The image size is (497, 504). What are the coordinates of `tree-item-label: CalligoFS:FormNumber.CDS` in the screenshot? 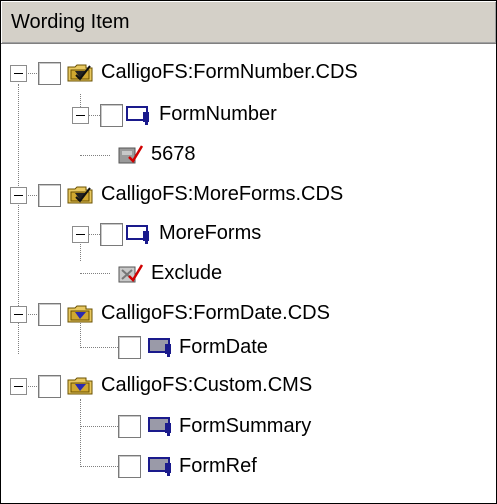 It's located at (229, 72).